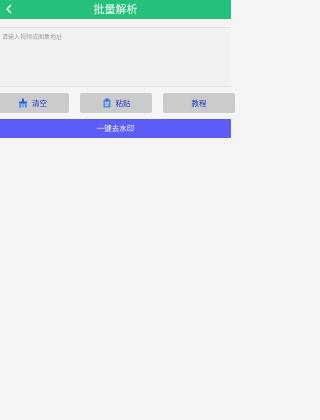 The height and width of the screenshot is (420, 320). Describe the element at coordinates (123, 103) in the screenshot. I see `paste-button-label: 粘贴` at that location.